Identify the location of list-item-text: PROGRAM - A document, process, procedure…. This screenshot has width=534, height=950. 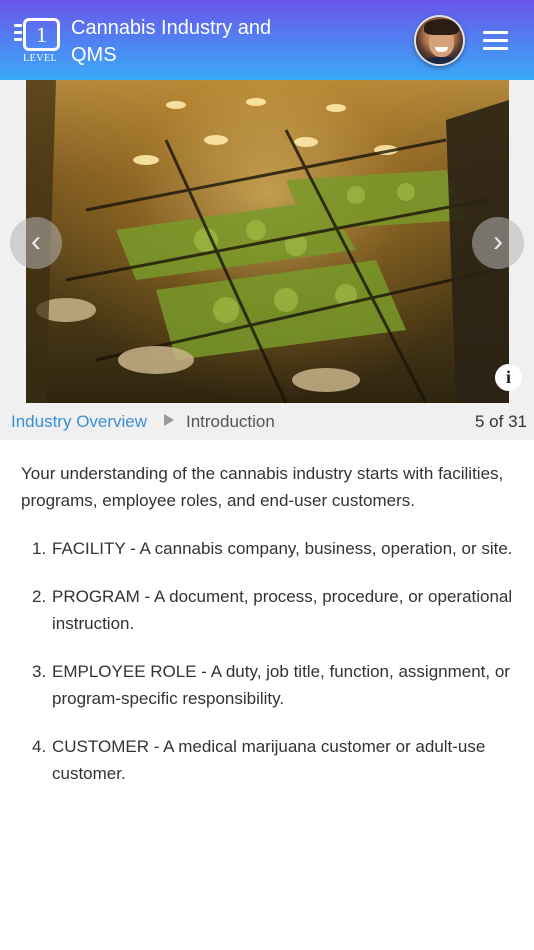
(282, 610).